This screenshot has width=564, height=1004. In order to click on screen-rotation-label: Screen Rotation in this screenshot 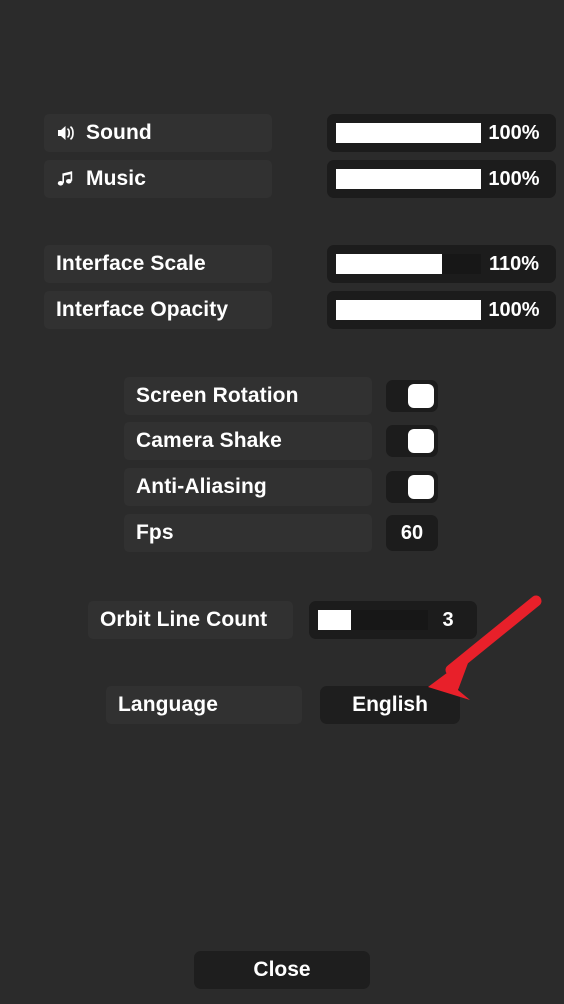, I will do `click(217, 395)`.